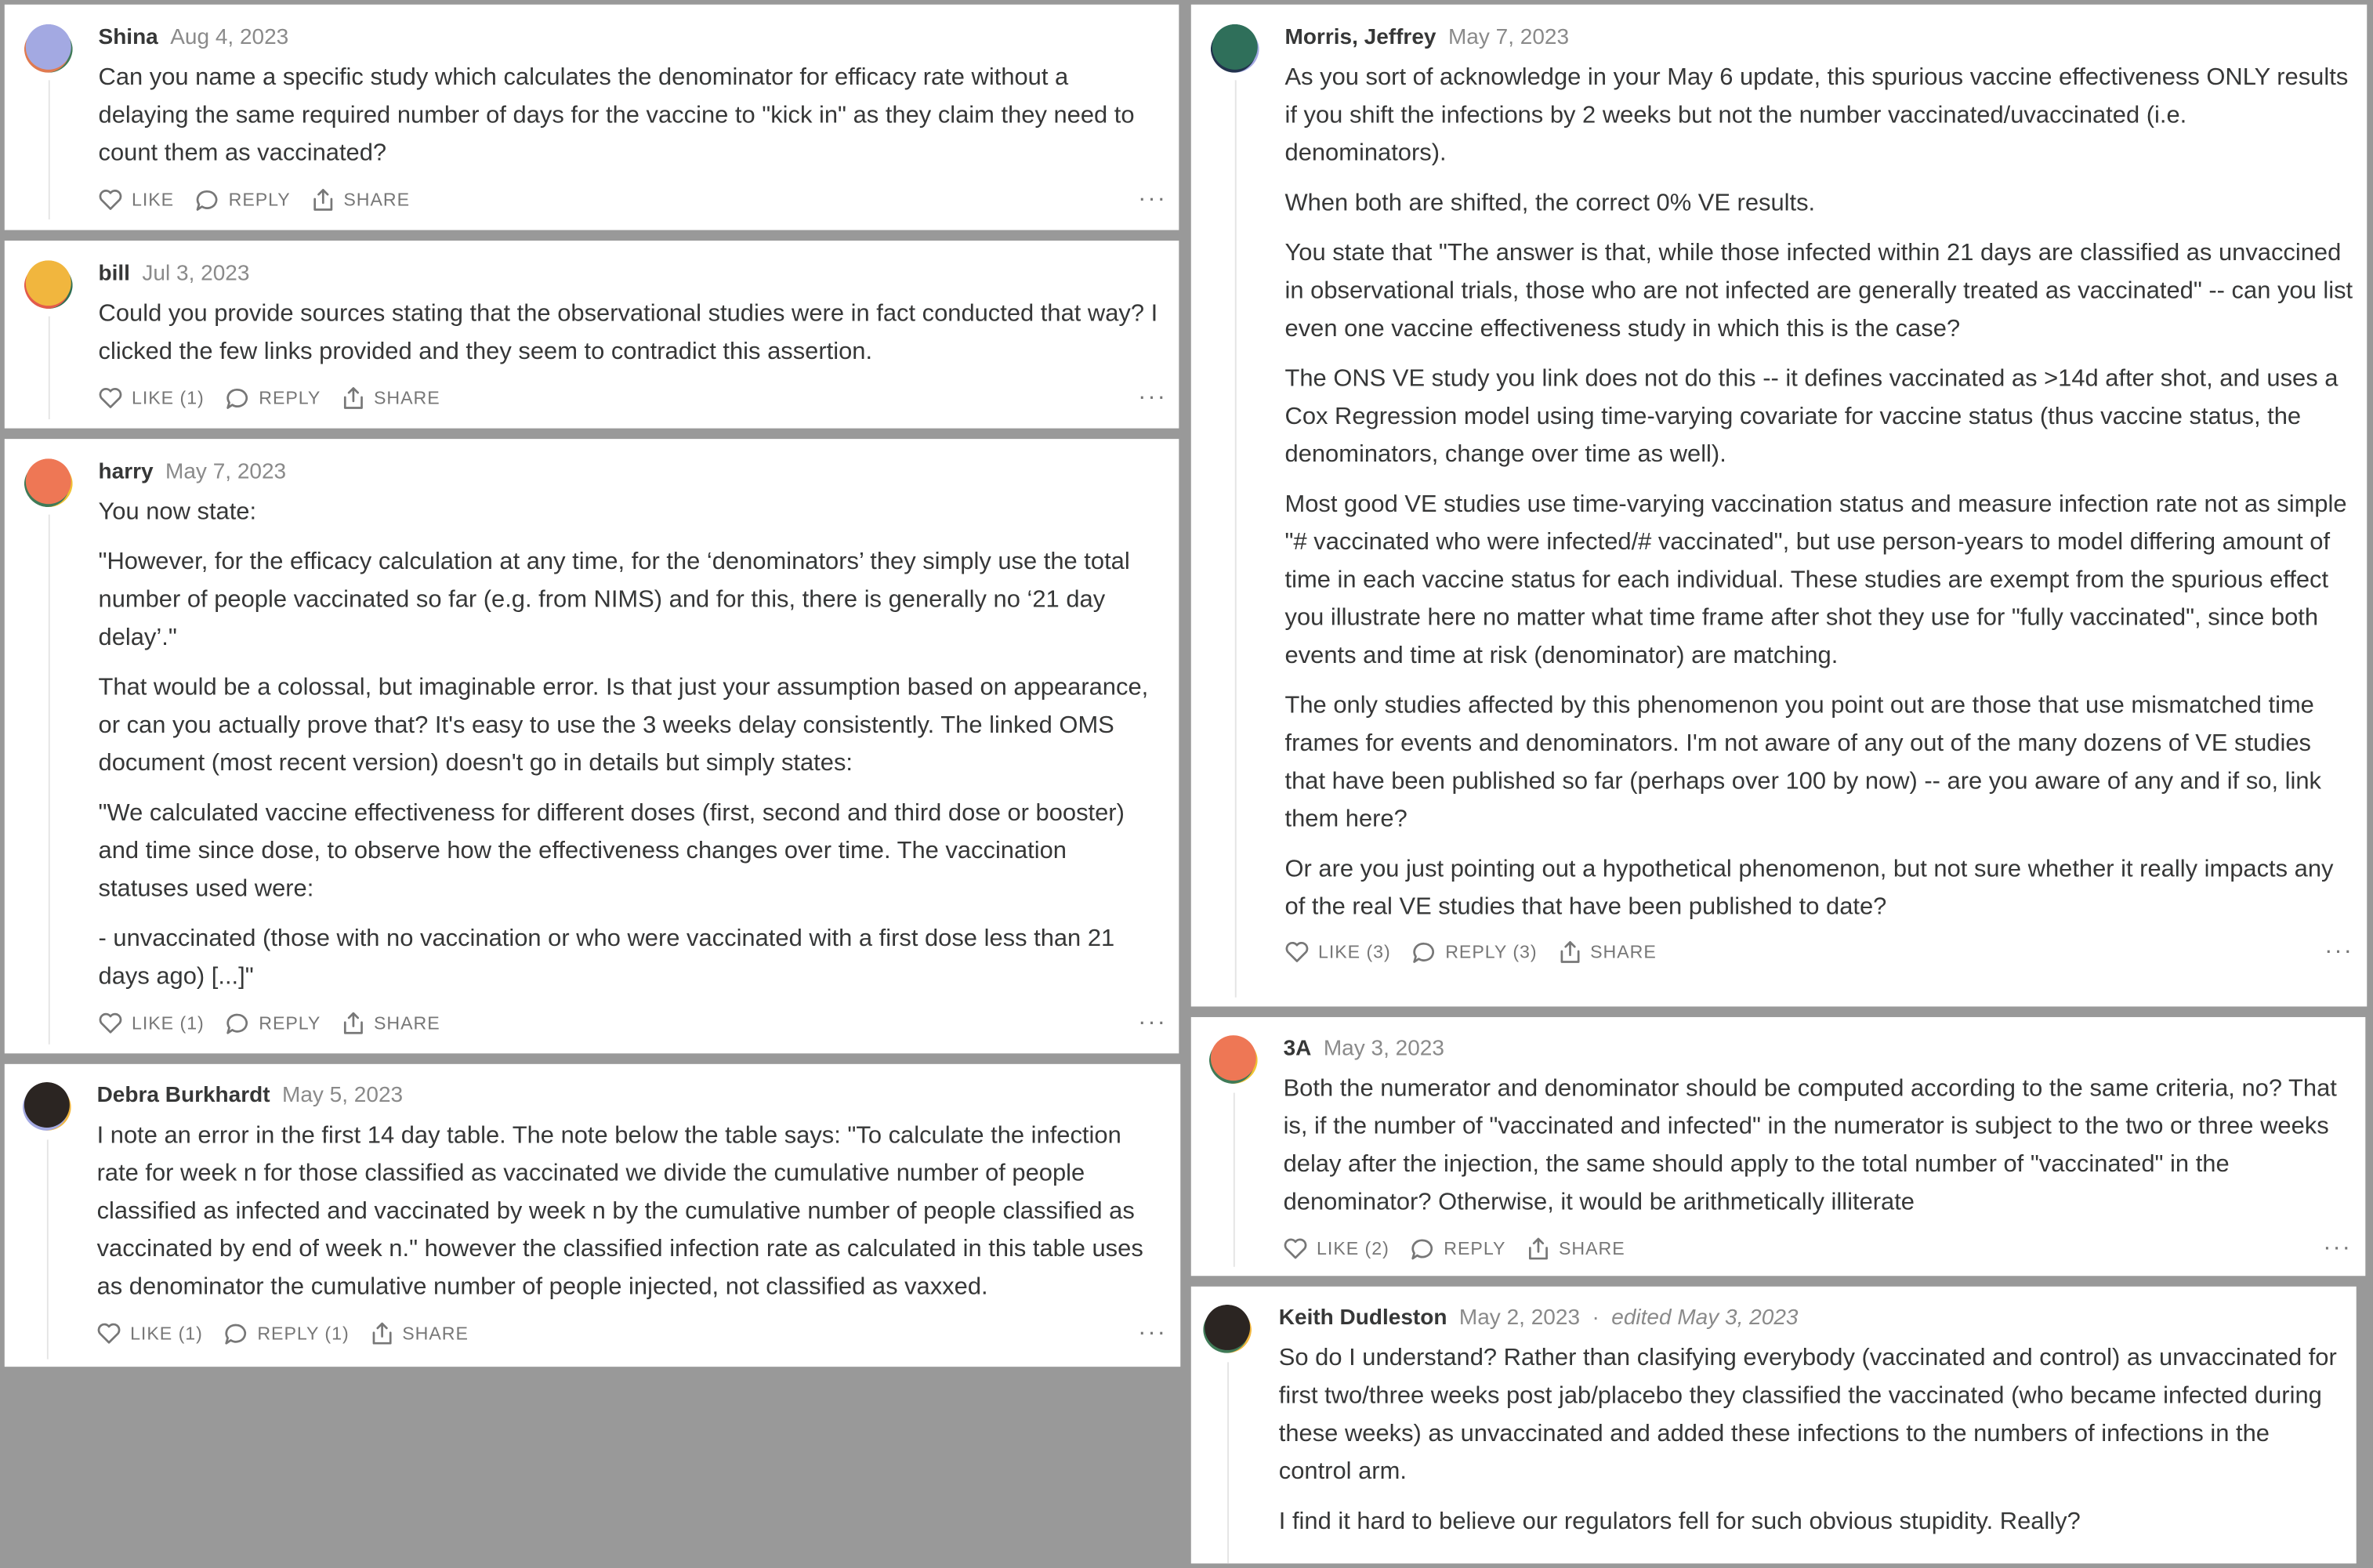 This screenshot has width=2373, height=1568. I want to click on edited-note: edited May 3, 2023, so click(1705, 1318).